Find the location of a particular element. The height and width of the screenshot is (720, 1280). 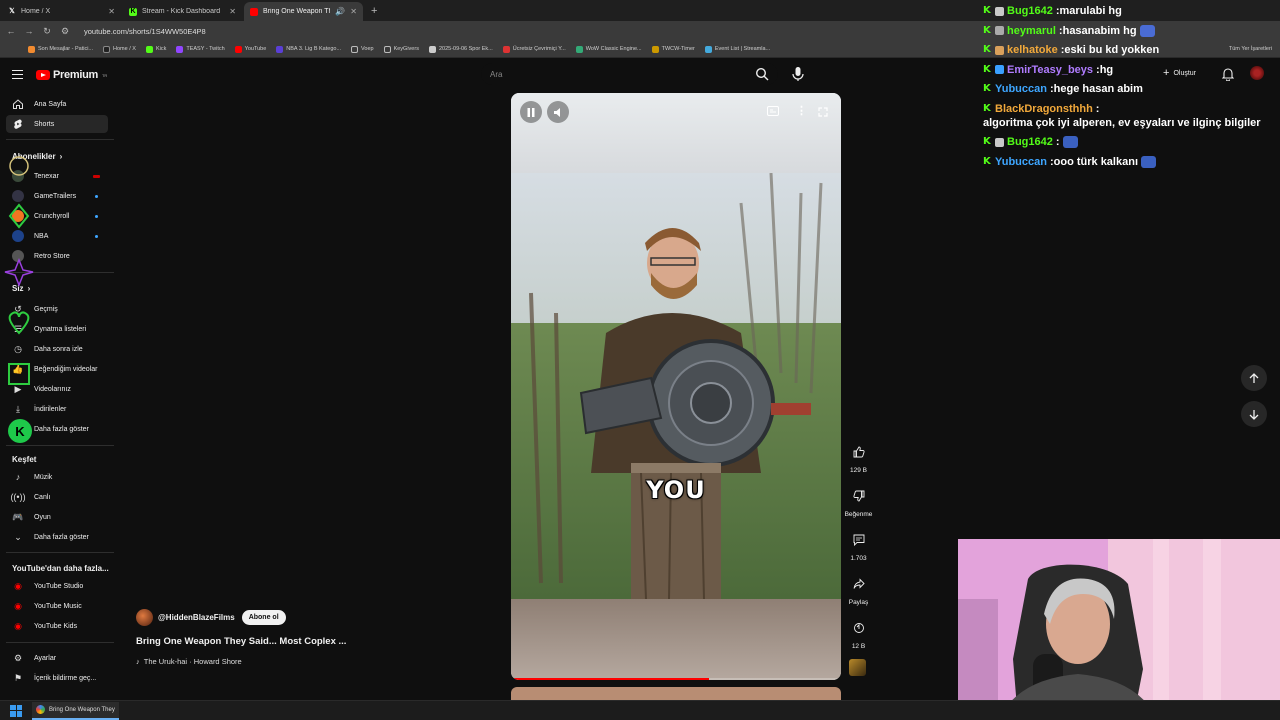

sidebar-item-home: Ana Sayfa is located at coordinates (57, 104).